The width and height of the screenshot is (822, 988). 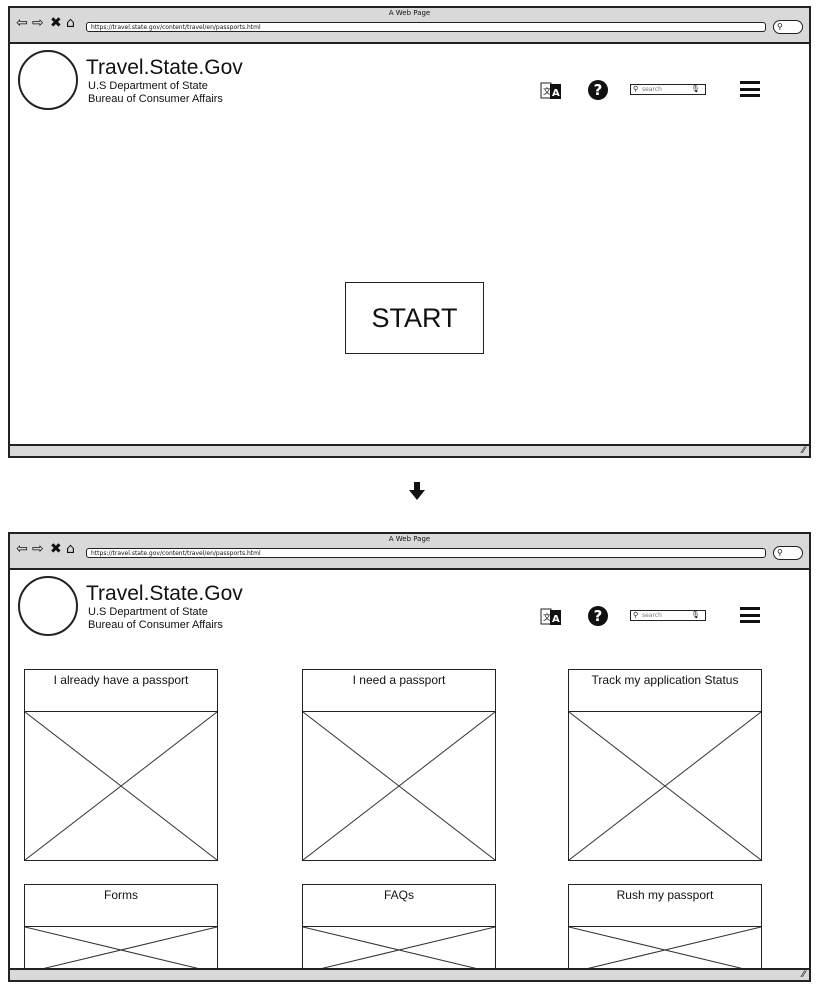 I want to click on card-label: Track my application Status, so click(x=665, y=691).